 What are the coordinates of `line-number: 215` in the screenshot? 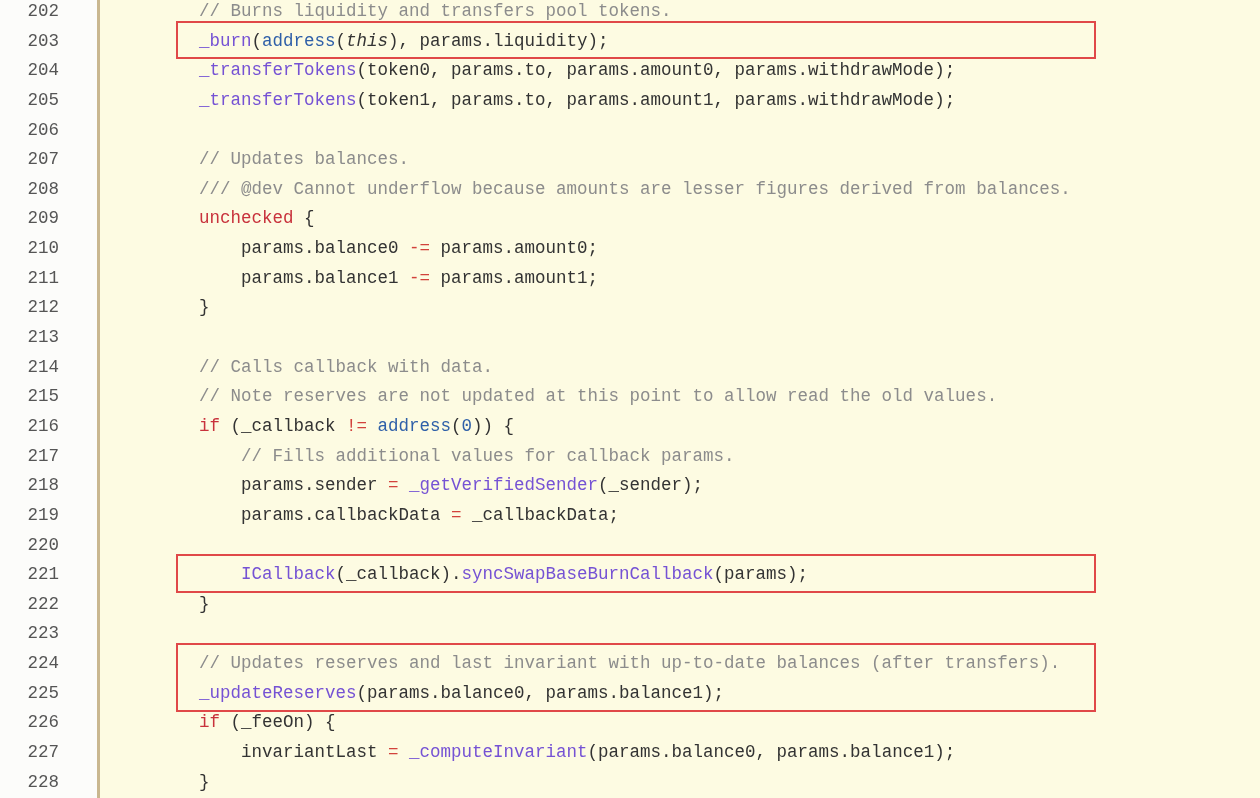 It's located at (43, 397).